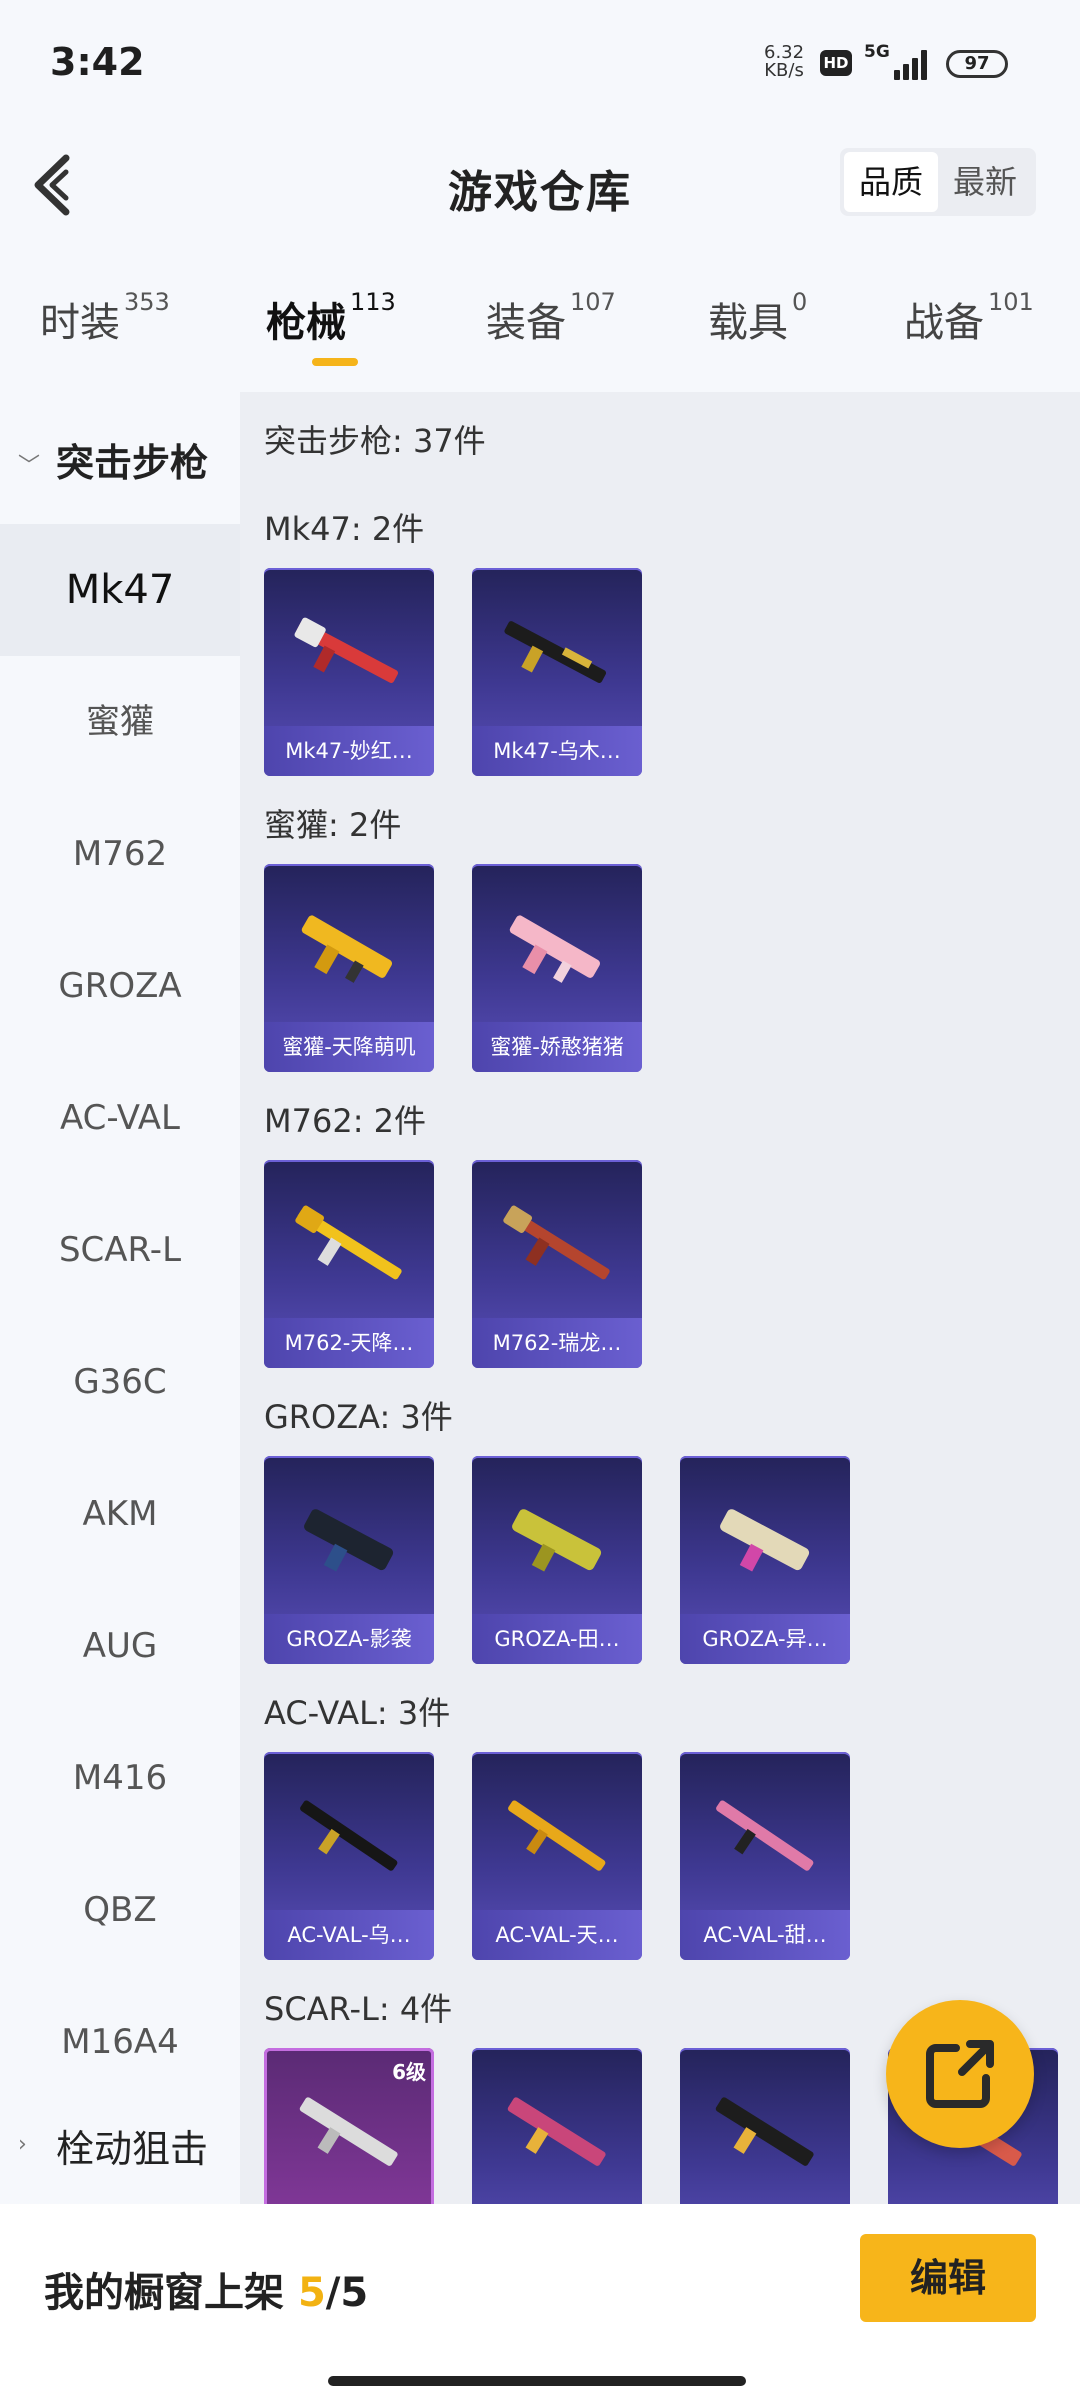  What do you see at coordinates (335, 362) in the screenshot?
I see `tab-indicator` at bounding box center [335, 362].